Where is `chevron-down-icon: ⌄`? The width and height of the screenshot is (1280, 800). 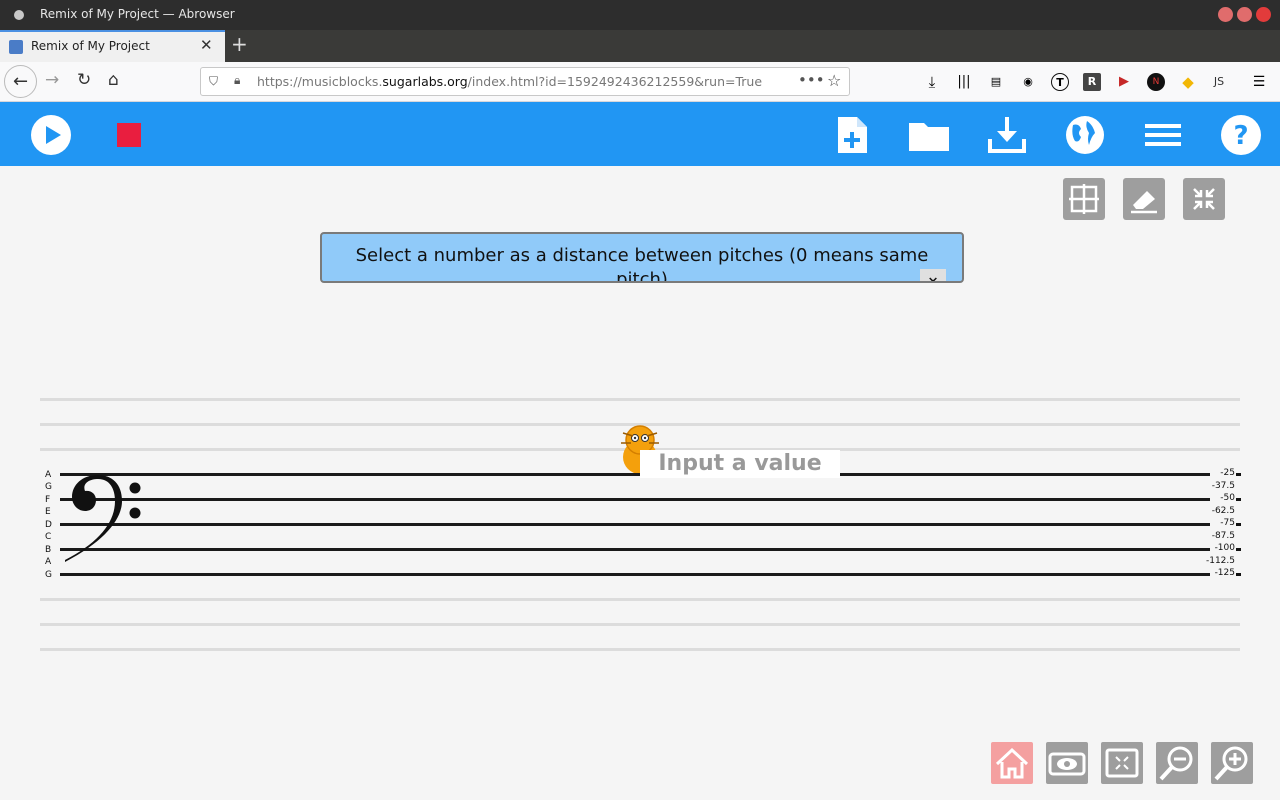 chevron-down-icon: ⌄ is located at coordinates (933, 274).